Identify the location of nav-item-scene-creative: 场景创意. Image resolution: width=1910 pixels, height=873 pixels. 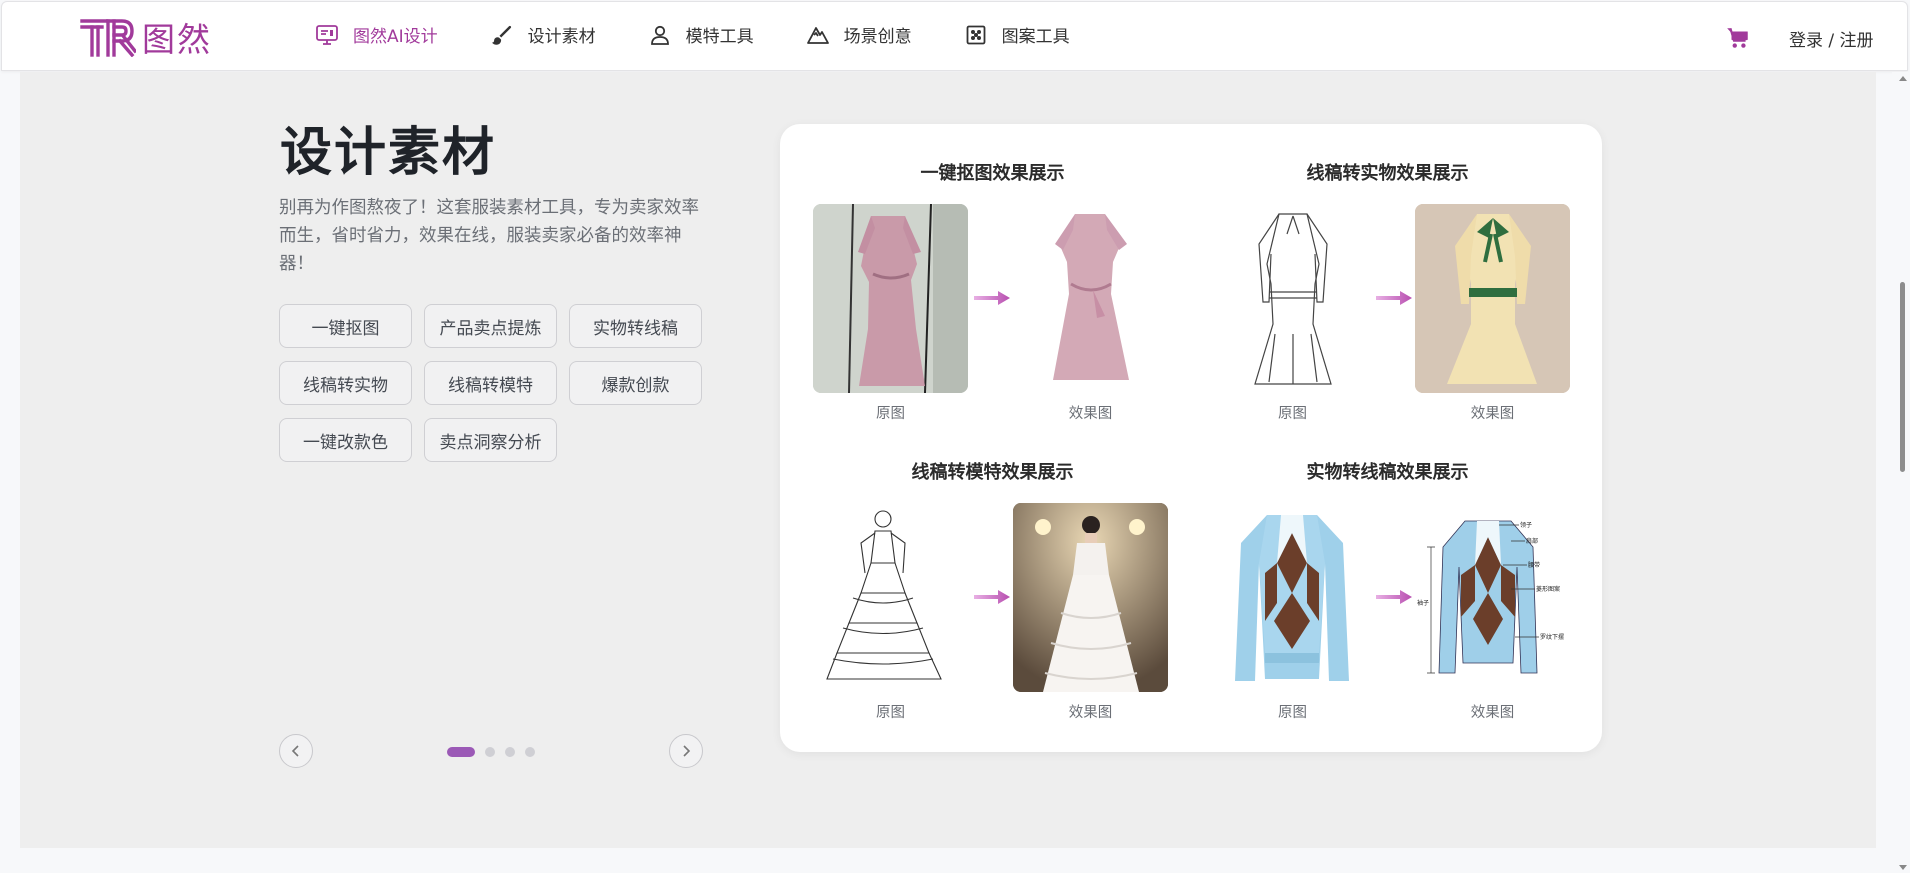
(859, 34).